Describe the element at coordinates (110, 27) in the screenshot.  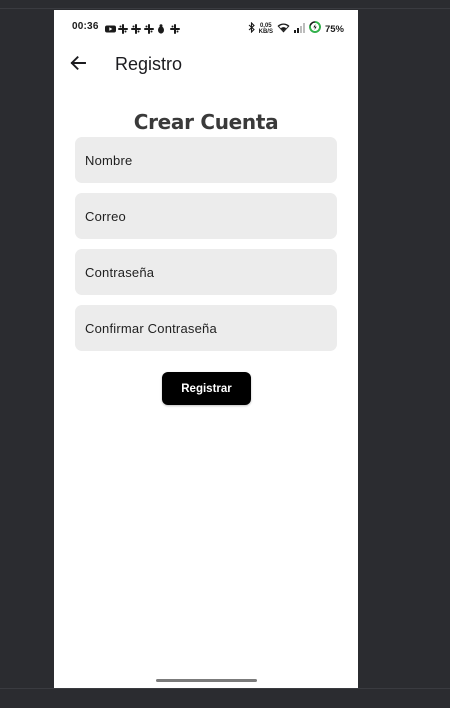
I see `youtube-icon` at that location.